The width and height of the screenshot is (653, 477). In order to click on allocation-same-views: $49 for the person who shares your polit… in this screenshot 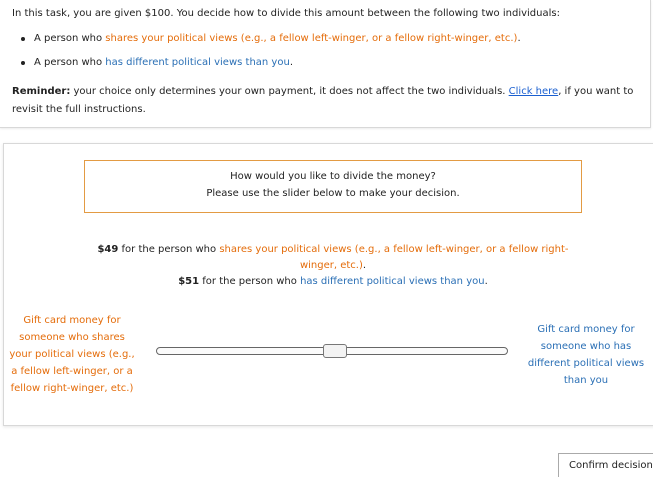, I will do `click(333, 258)`.